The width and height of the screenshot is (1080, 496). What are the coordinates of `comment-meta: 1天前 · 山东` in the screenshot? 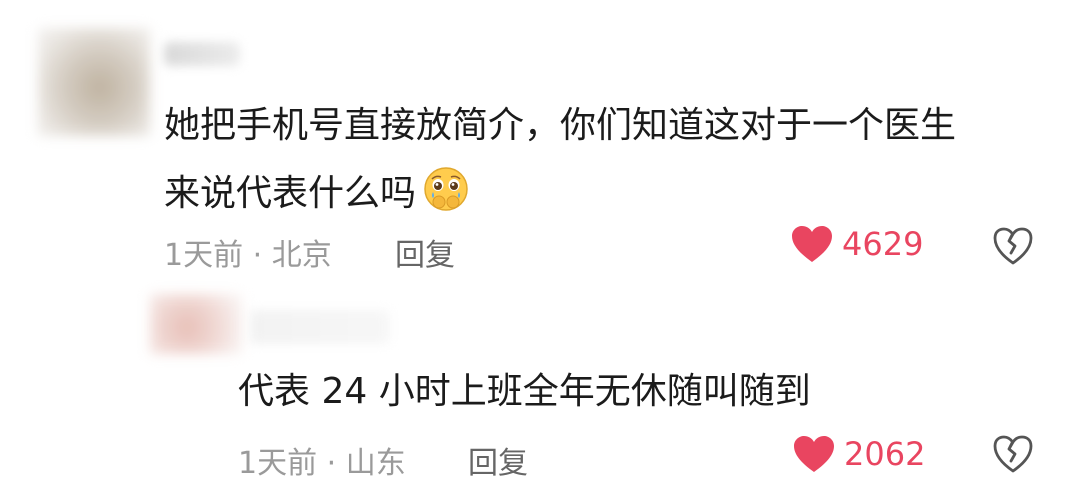 It's located at (322, 463).